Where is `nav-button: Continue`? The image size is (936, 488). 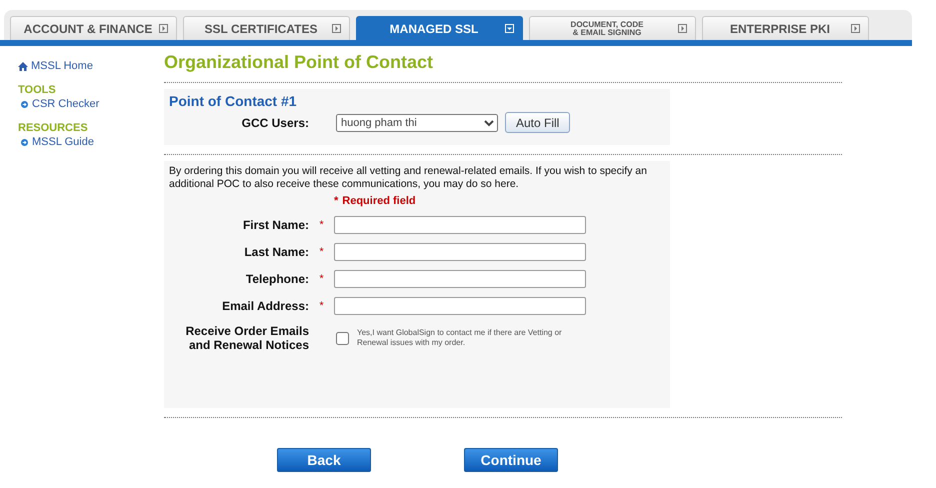
nav-button: Continue is located at coordinates (511, 460).